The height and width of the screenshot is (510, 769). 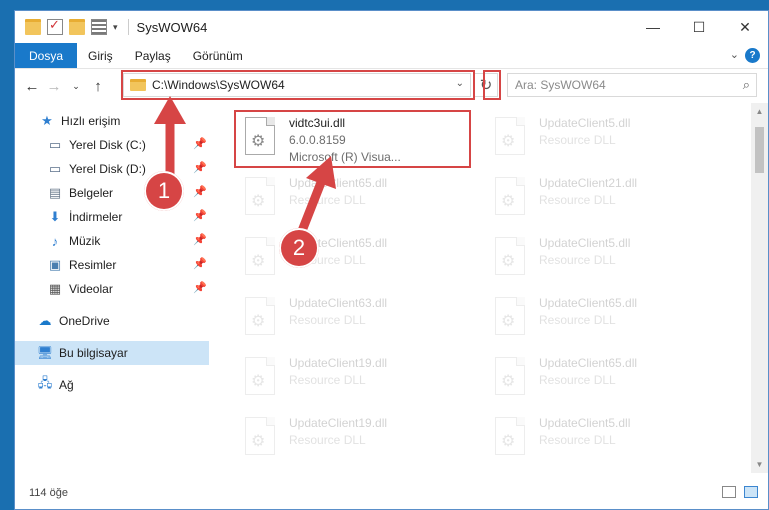 What do you see at coordinates (93, 265) in the screenshot?
I see `sidebar-item-label: Resimler` at bounding box center [93, 265].